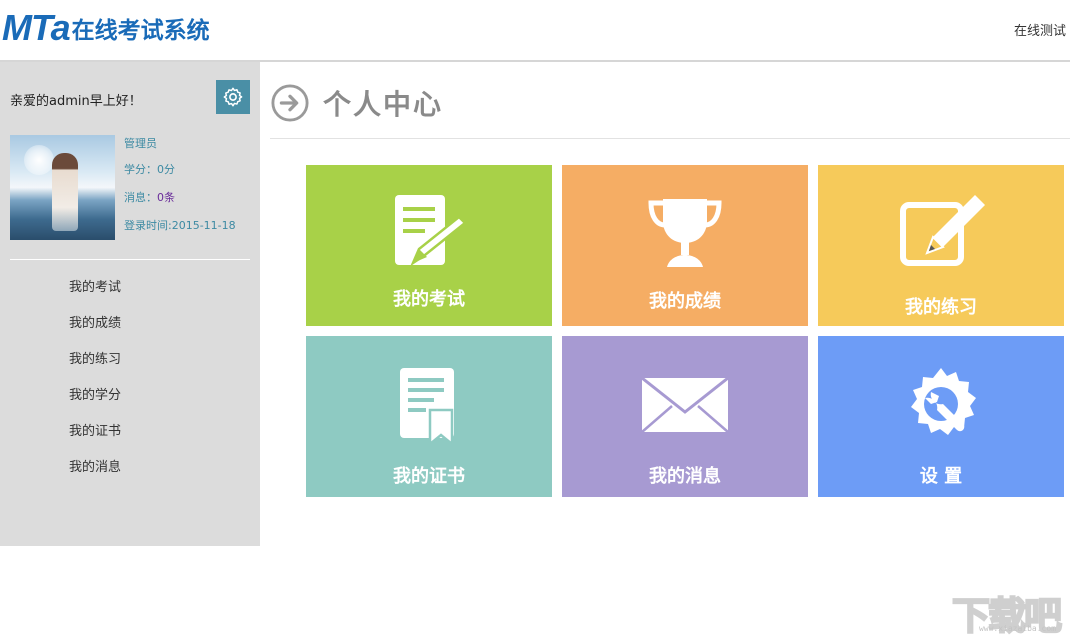 This screenshot has height=640, width=1070. Describe the element at coordinates (670, 109) in the screenshot. I see `page-title-bar: 个人中心` at that location.